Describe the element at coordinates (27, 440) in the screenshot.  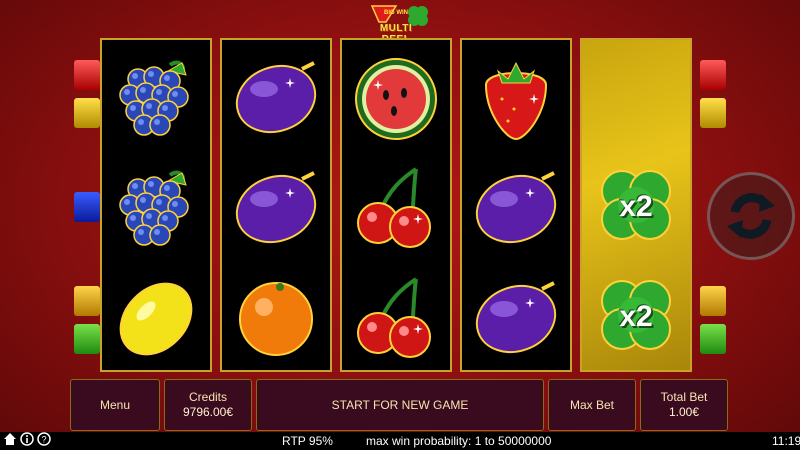
I see `info-icon` at that location.